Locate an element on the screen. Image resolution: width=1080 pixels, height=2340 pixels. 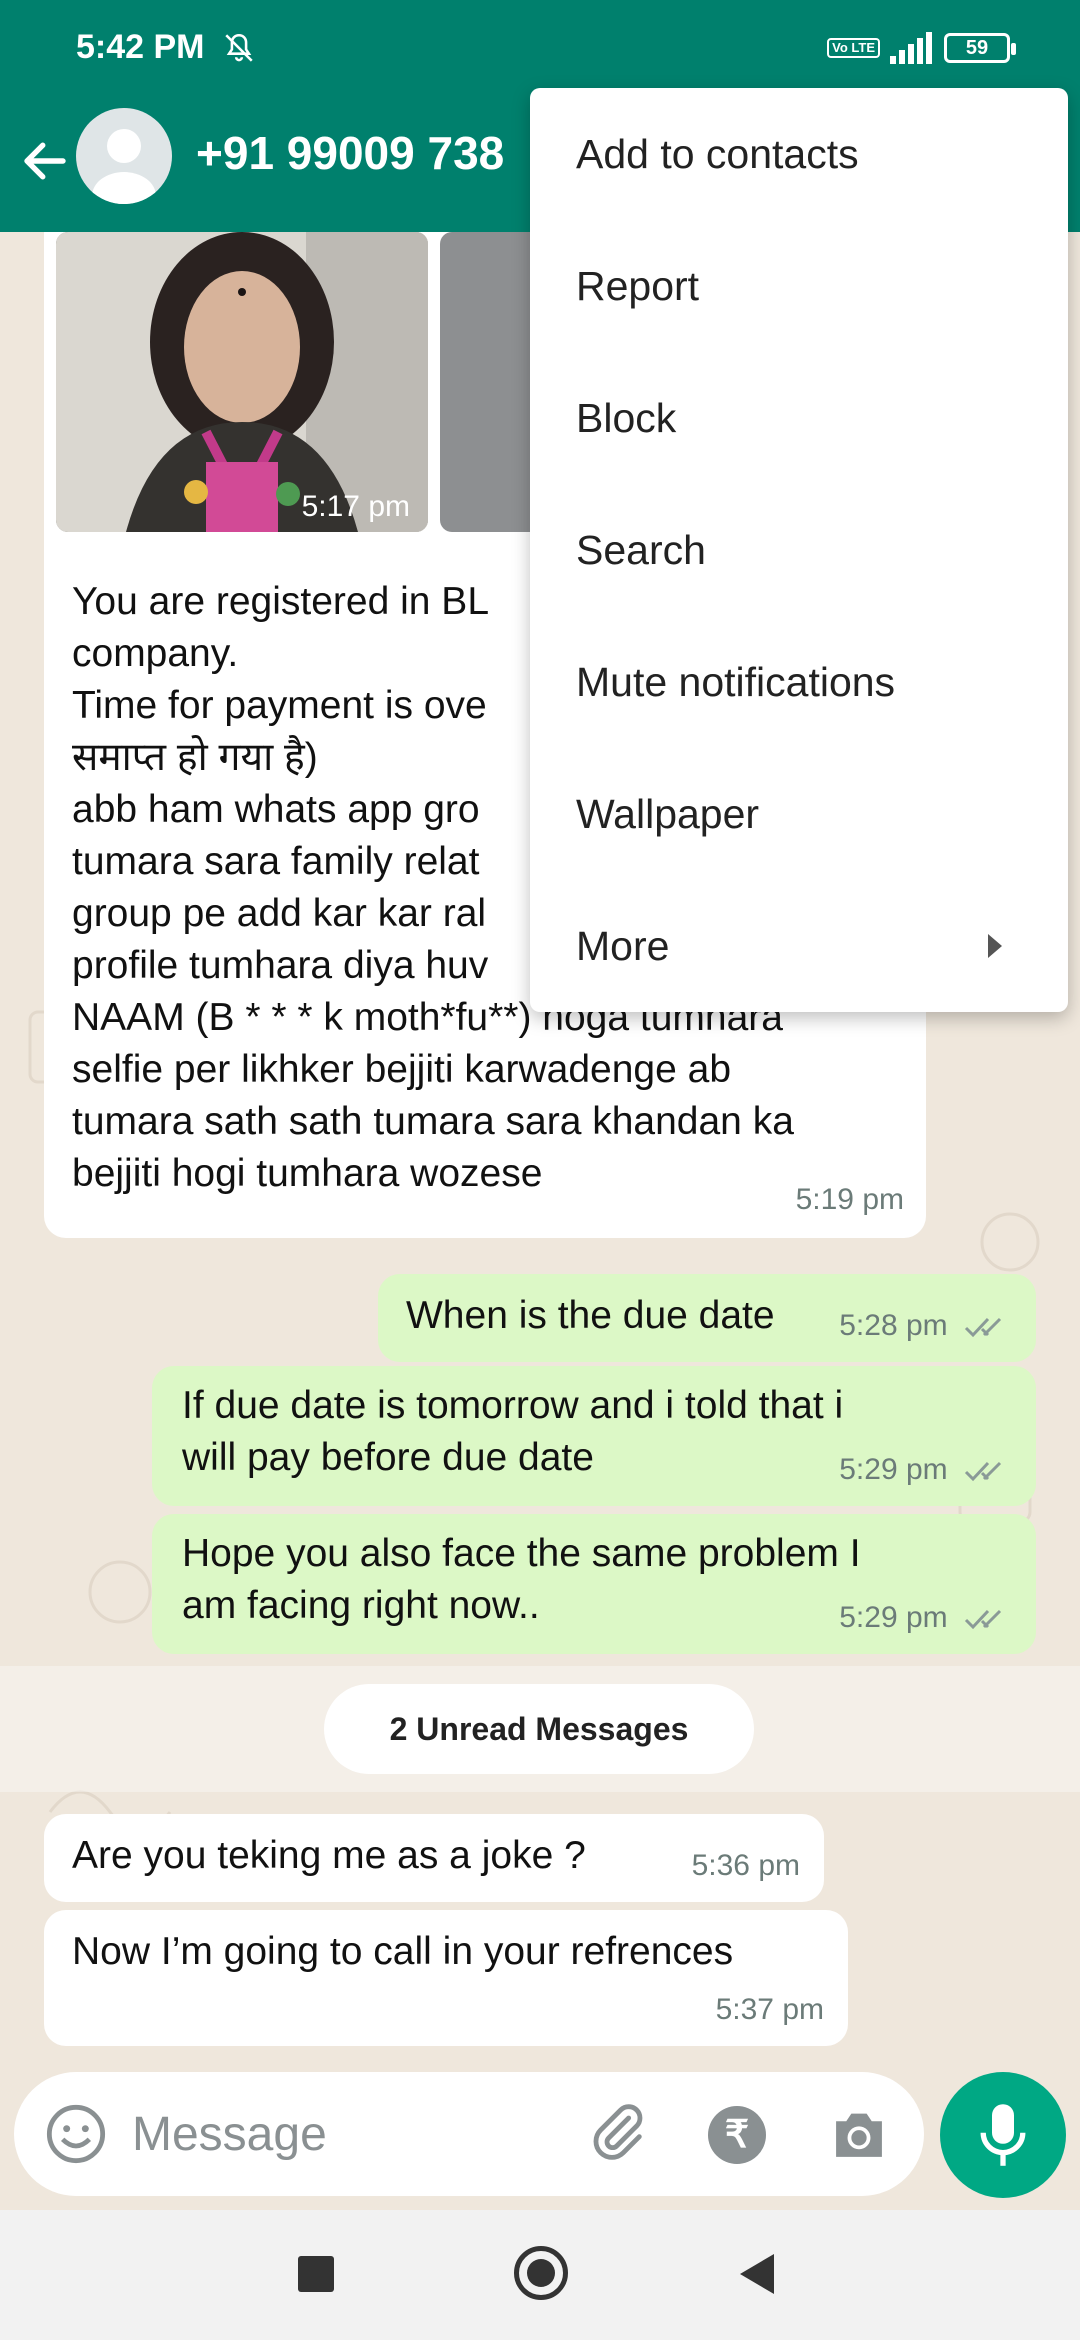
system-back-button is located at coordinates (757, 2274).